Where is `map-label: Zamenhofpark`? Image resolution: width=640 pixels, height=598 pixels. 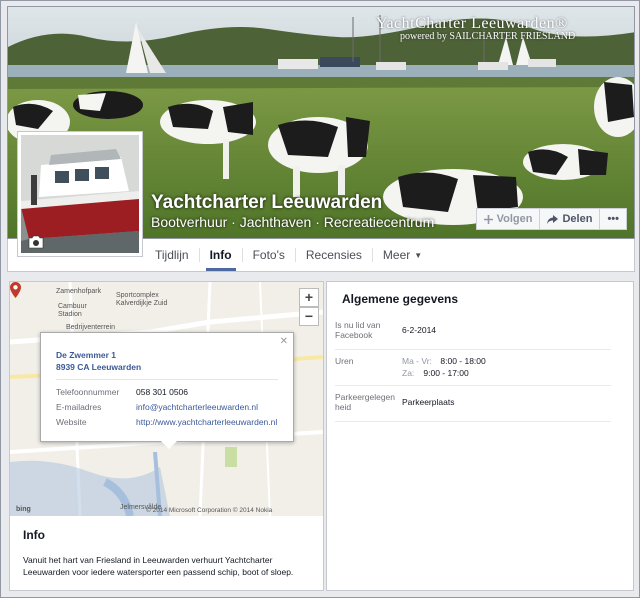 map-label: Zamenhofpark is located at coordinates (79, 291).